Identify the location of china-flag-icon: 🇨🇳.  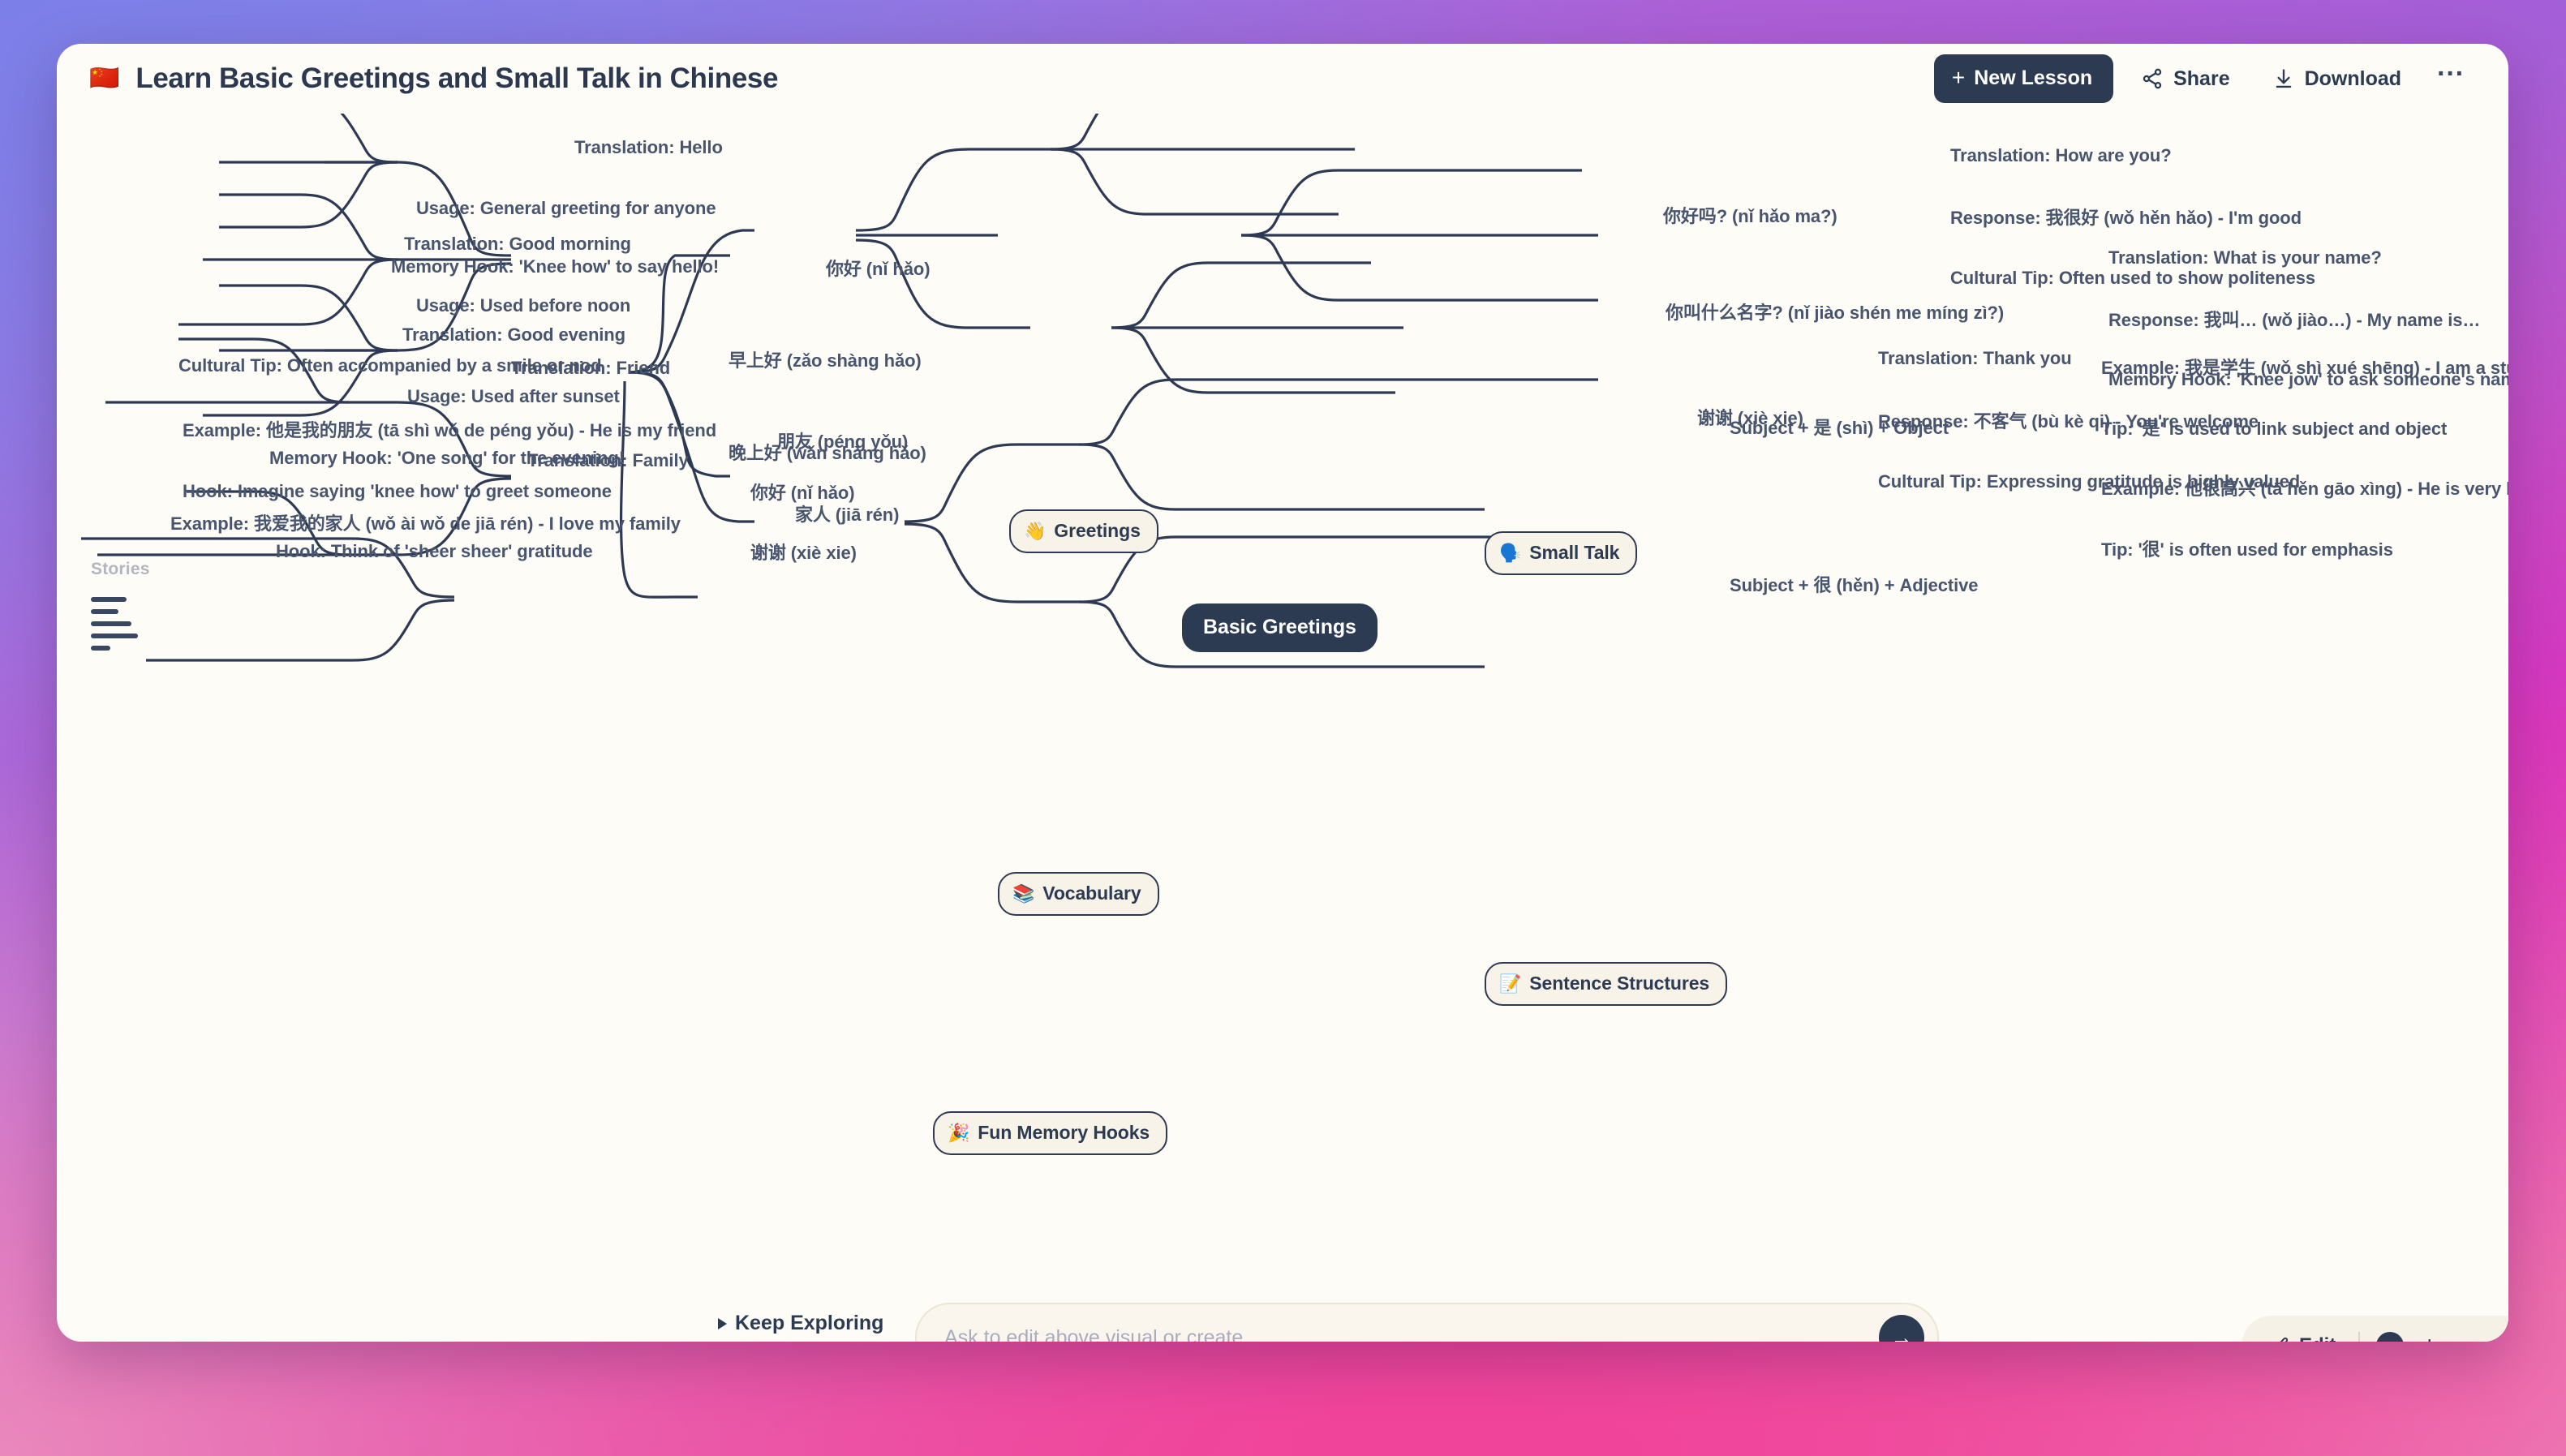
(104, 78).